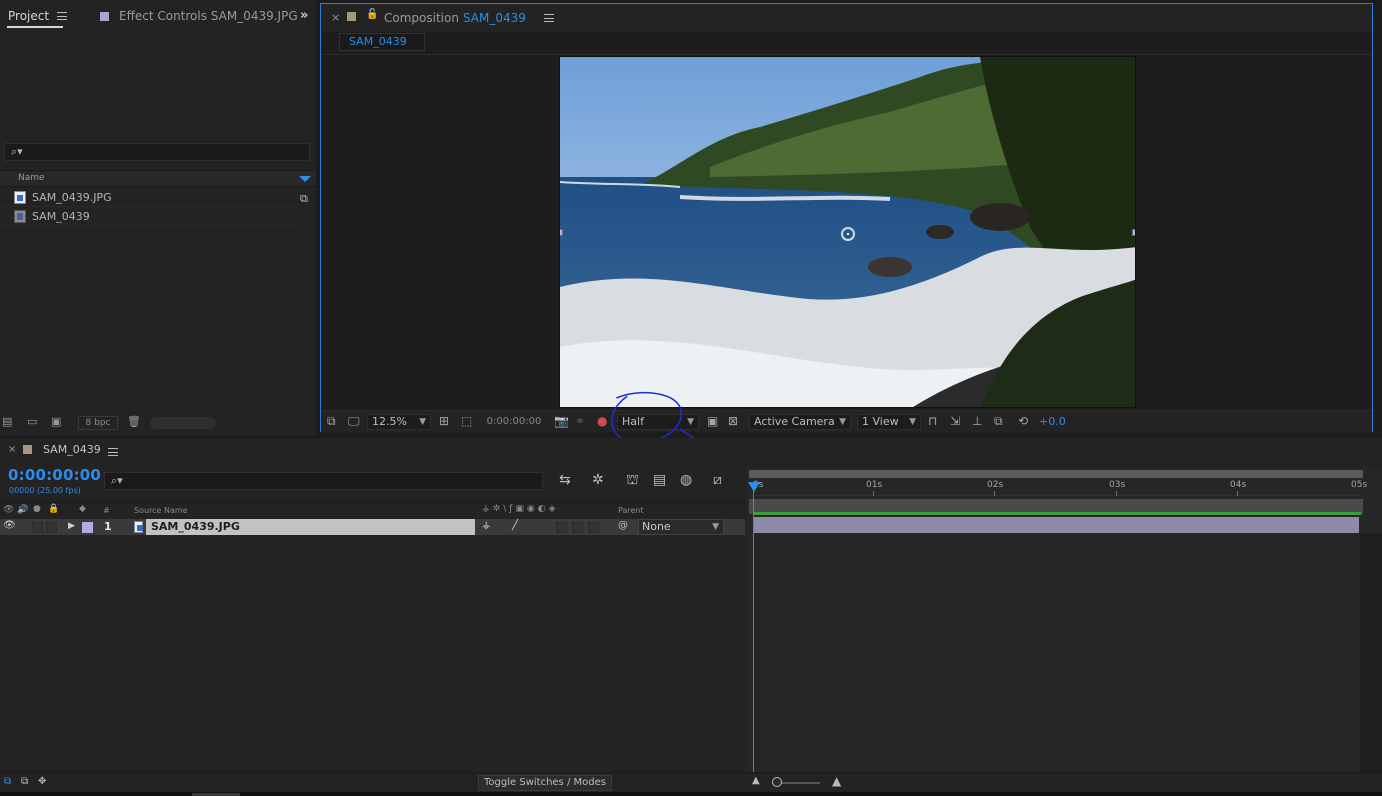  Describe the element at coordinates (686, 480) in the screenshot. I see `motion-blur-icon: ◍` at that location.